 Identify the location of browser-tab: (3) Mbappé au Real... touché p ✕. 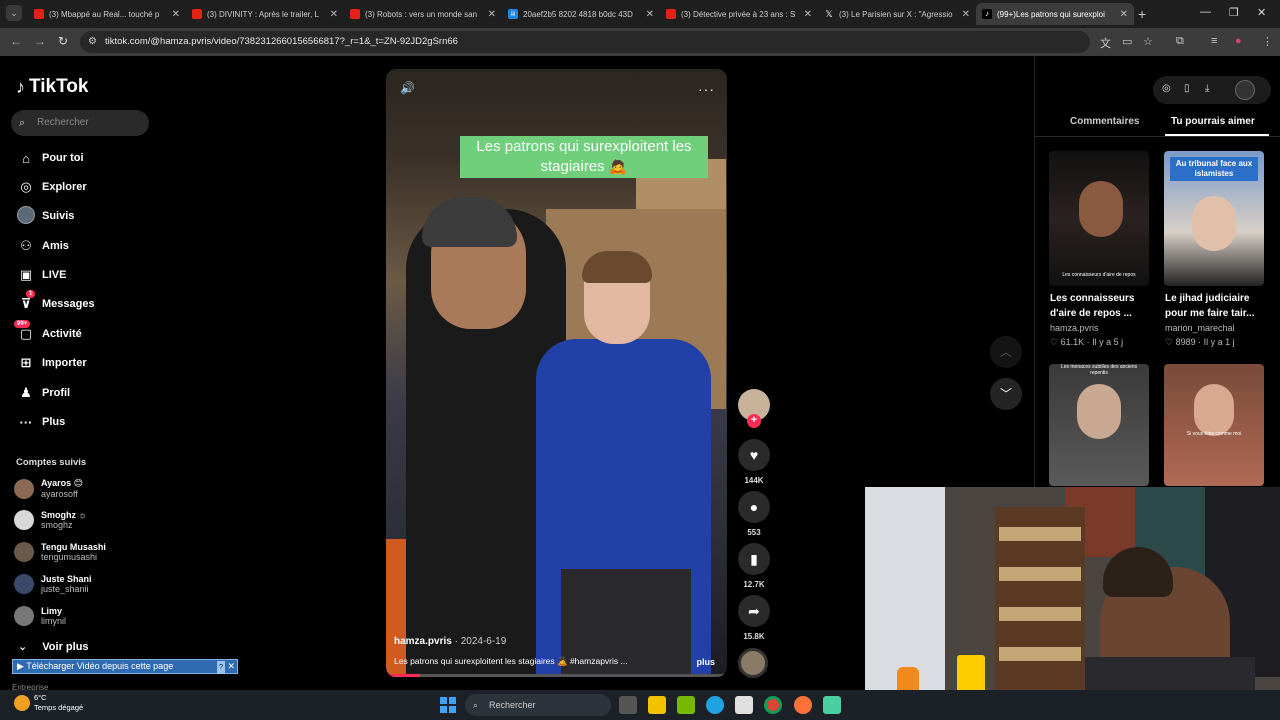
(107, 14).